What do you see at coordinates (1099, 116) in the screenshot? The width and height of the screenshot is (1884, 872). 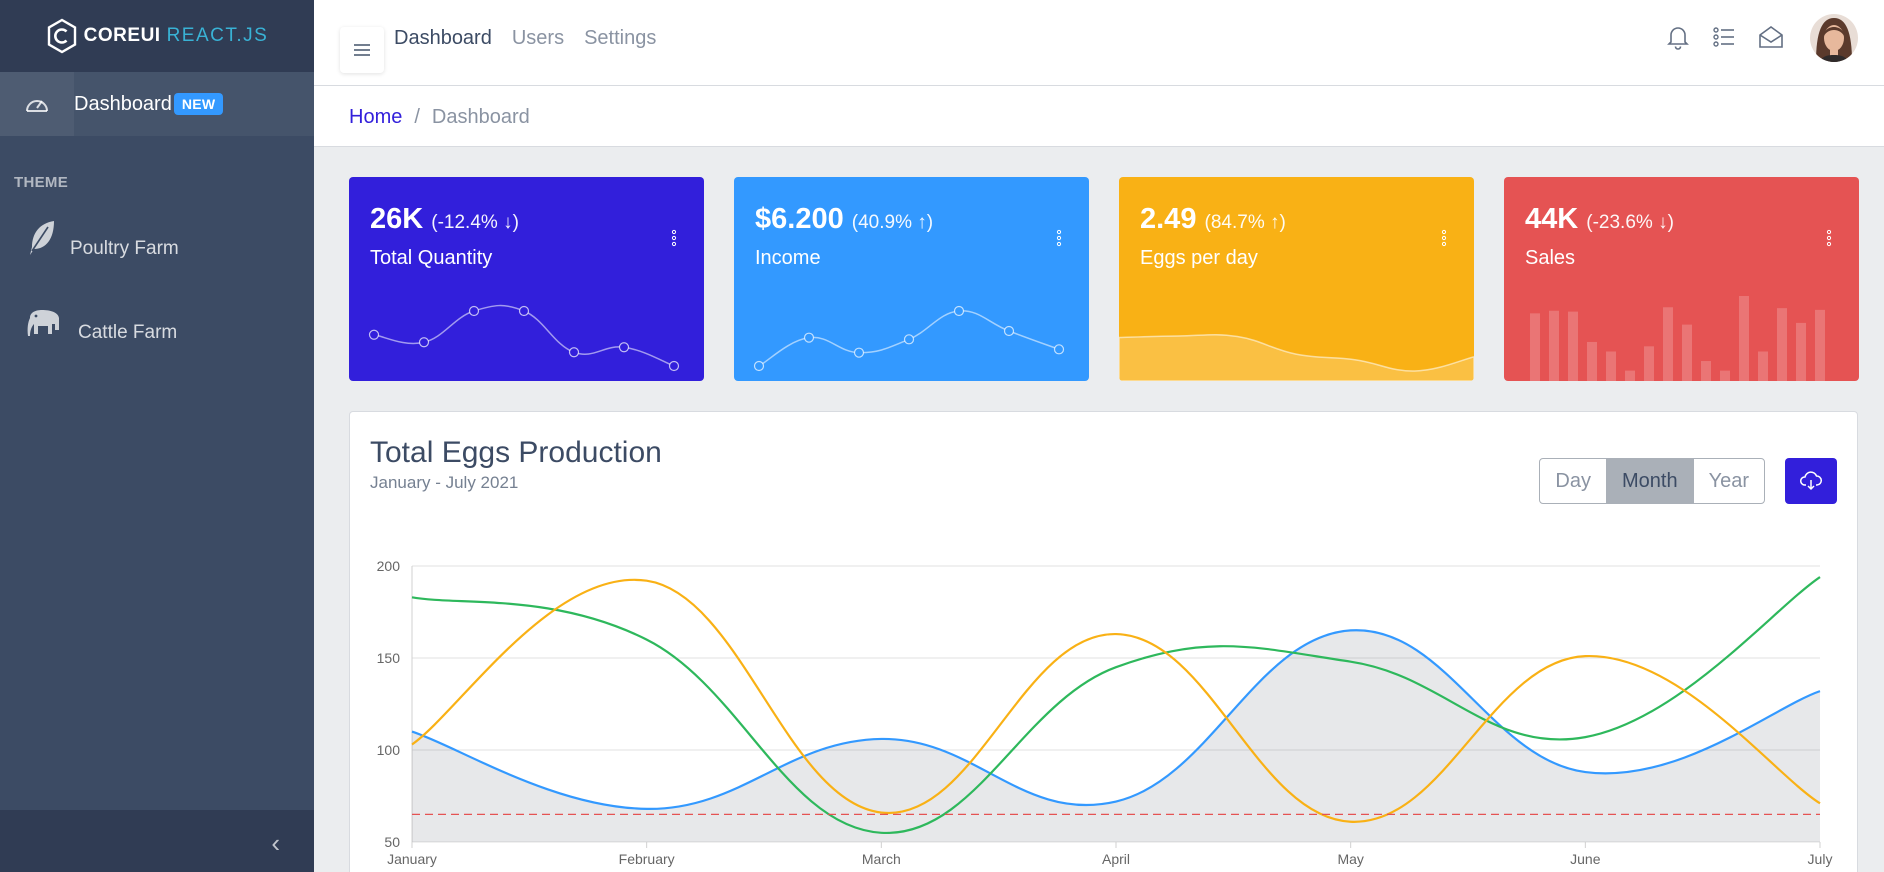 I see `subheader: Home / Dashboard` at bounding box center [1099, 116].